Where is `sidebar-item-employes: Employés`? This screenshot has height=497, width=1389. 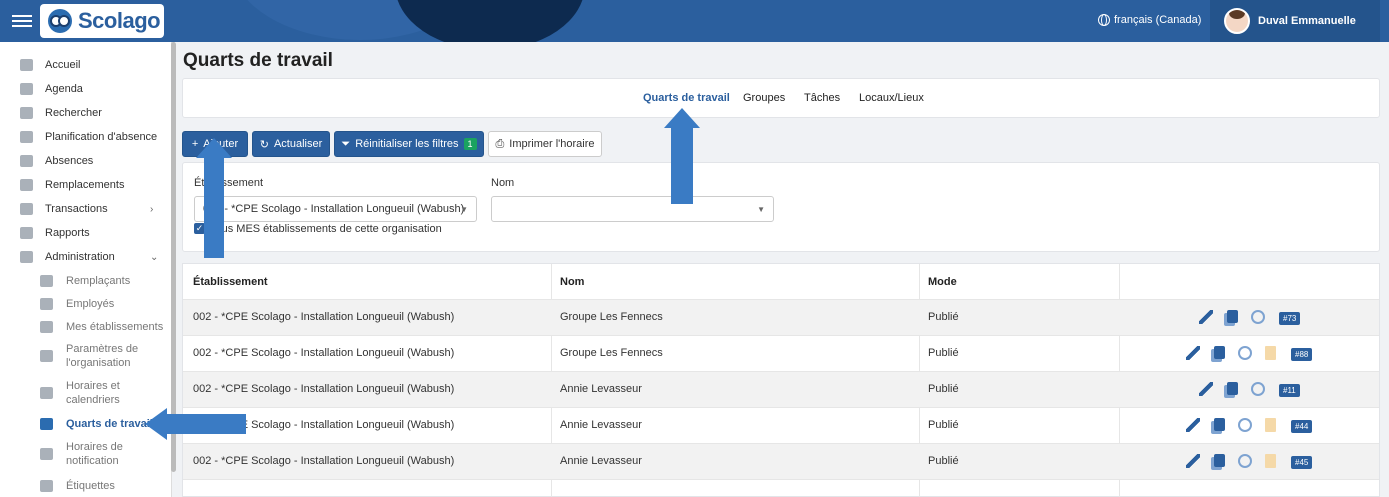
sidebar-item-employes: Employés is located at coordinates (86, 304).